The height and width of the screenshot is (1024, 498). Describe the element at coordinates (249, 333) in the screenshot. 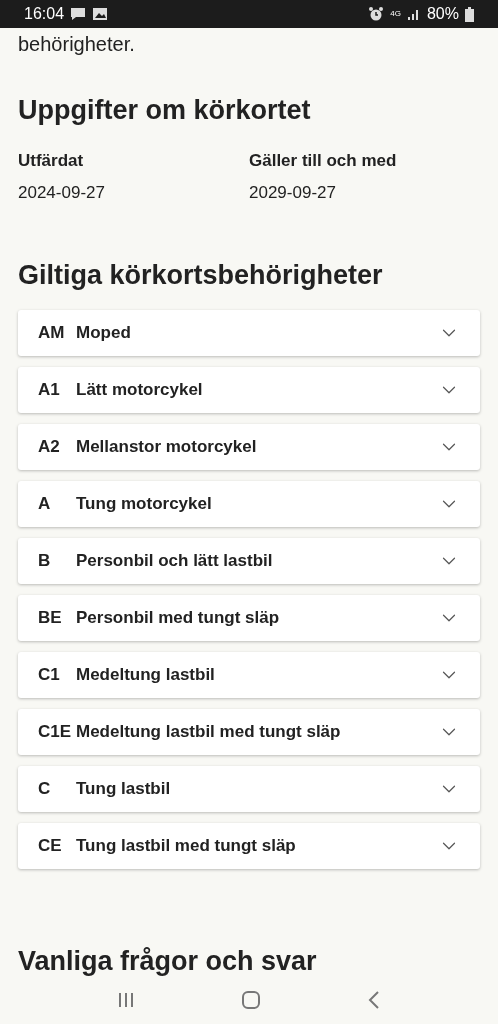

I see `category-accordion-item: AM Moped` at that location.